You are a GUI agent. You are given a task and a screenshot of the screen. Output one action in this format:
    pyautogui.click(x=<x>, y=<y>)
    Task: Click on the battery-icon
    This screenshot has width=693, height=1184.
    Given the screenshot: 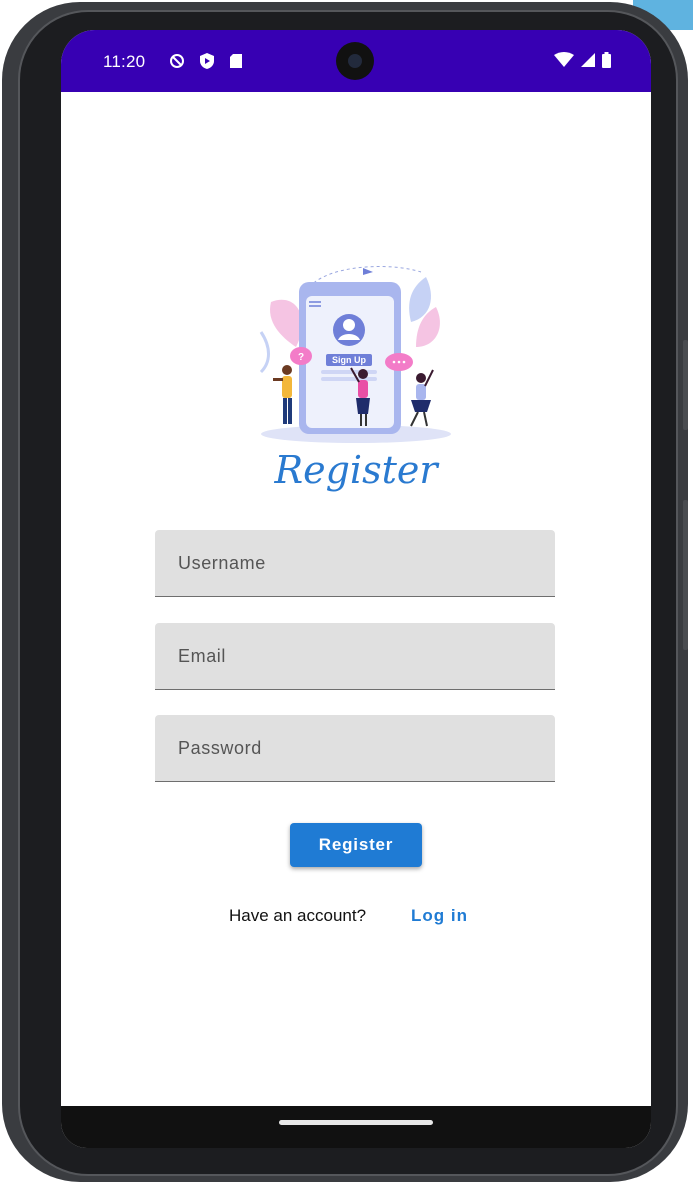 What is the action you would take?
    pyautogui.click(x=606, y=60)
    